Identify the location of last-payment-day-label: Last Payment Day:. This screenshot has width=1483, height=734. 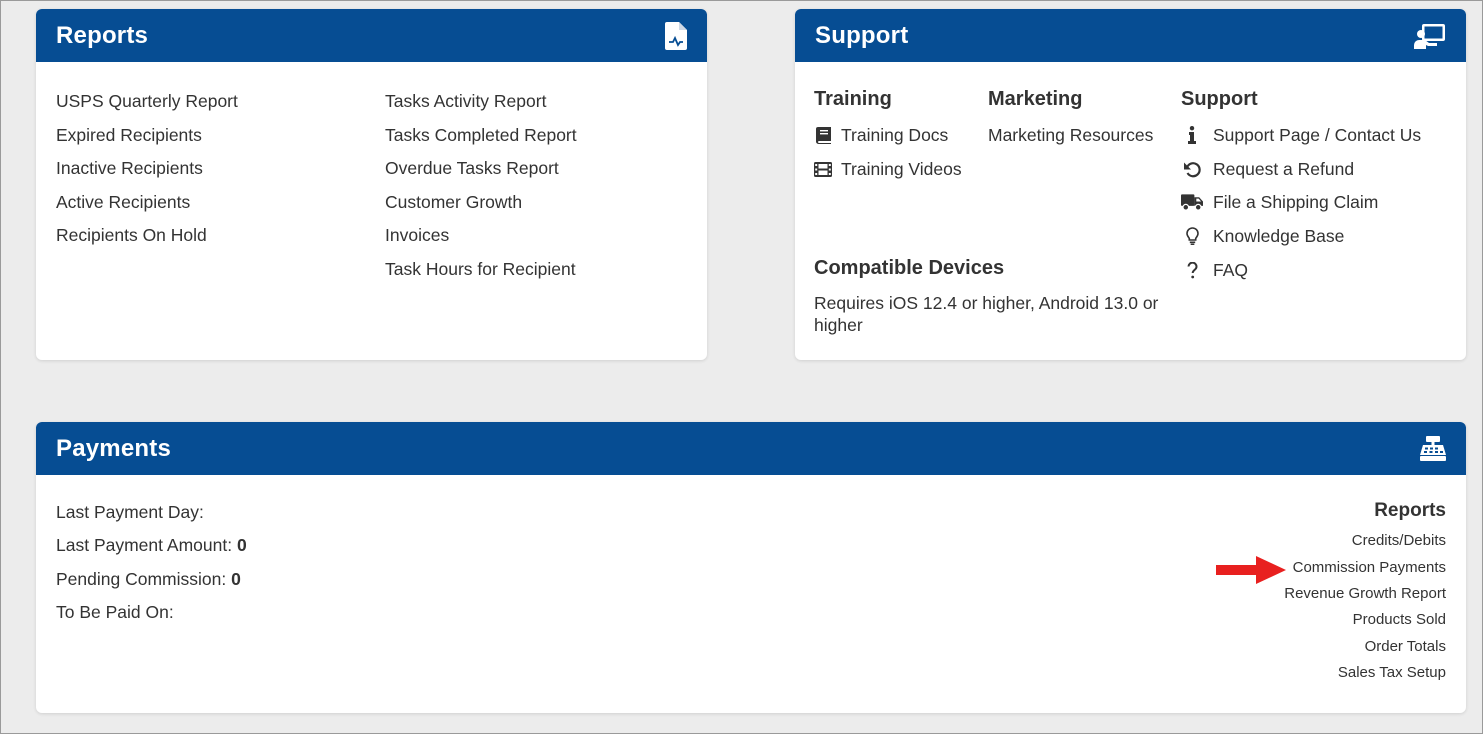
(130, 512).